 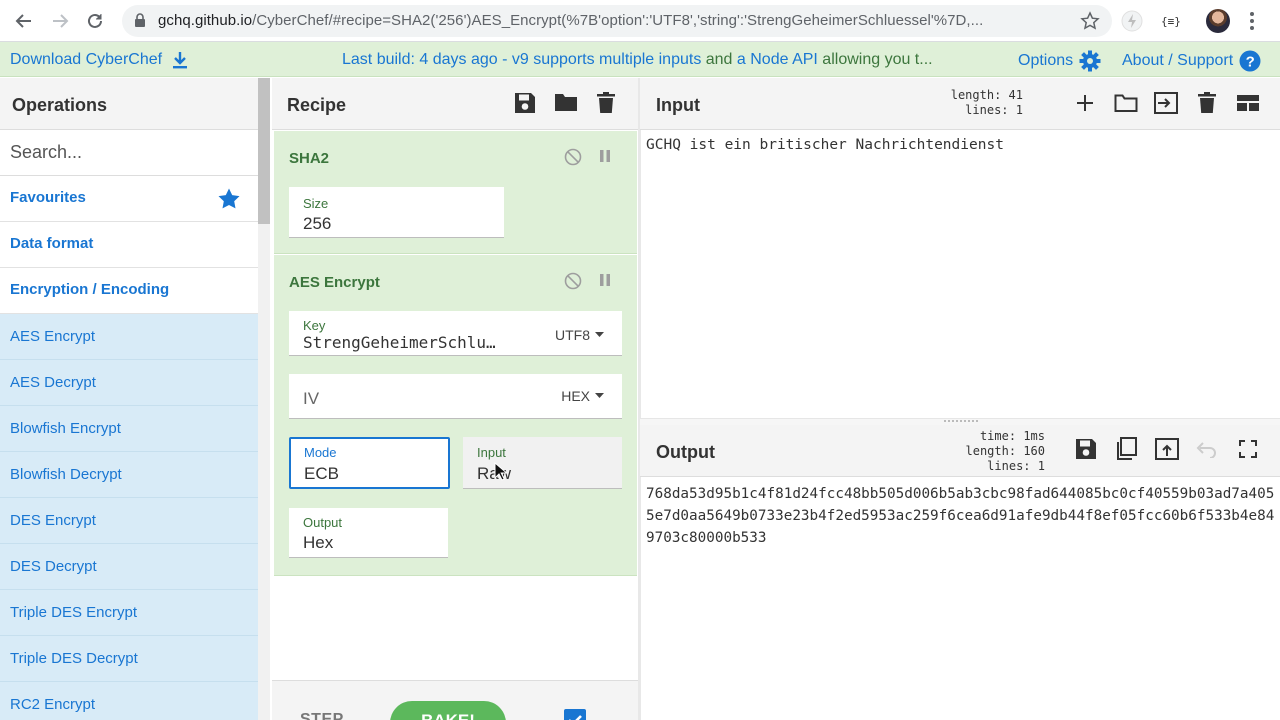 What do you see at coordinates (396, 212) in the screenshot?
I see `sha2-size-field: Size 256` at bounding box center [396, 212].